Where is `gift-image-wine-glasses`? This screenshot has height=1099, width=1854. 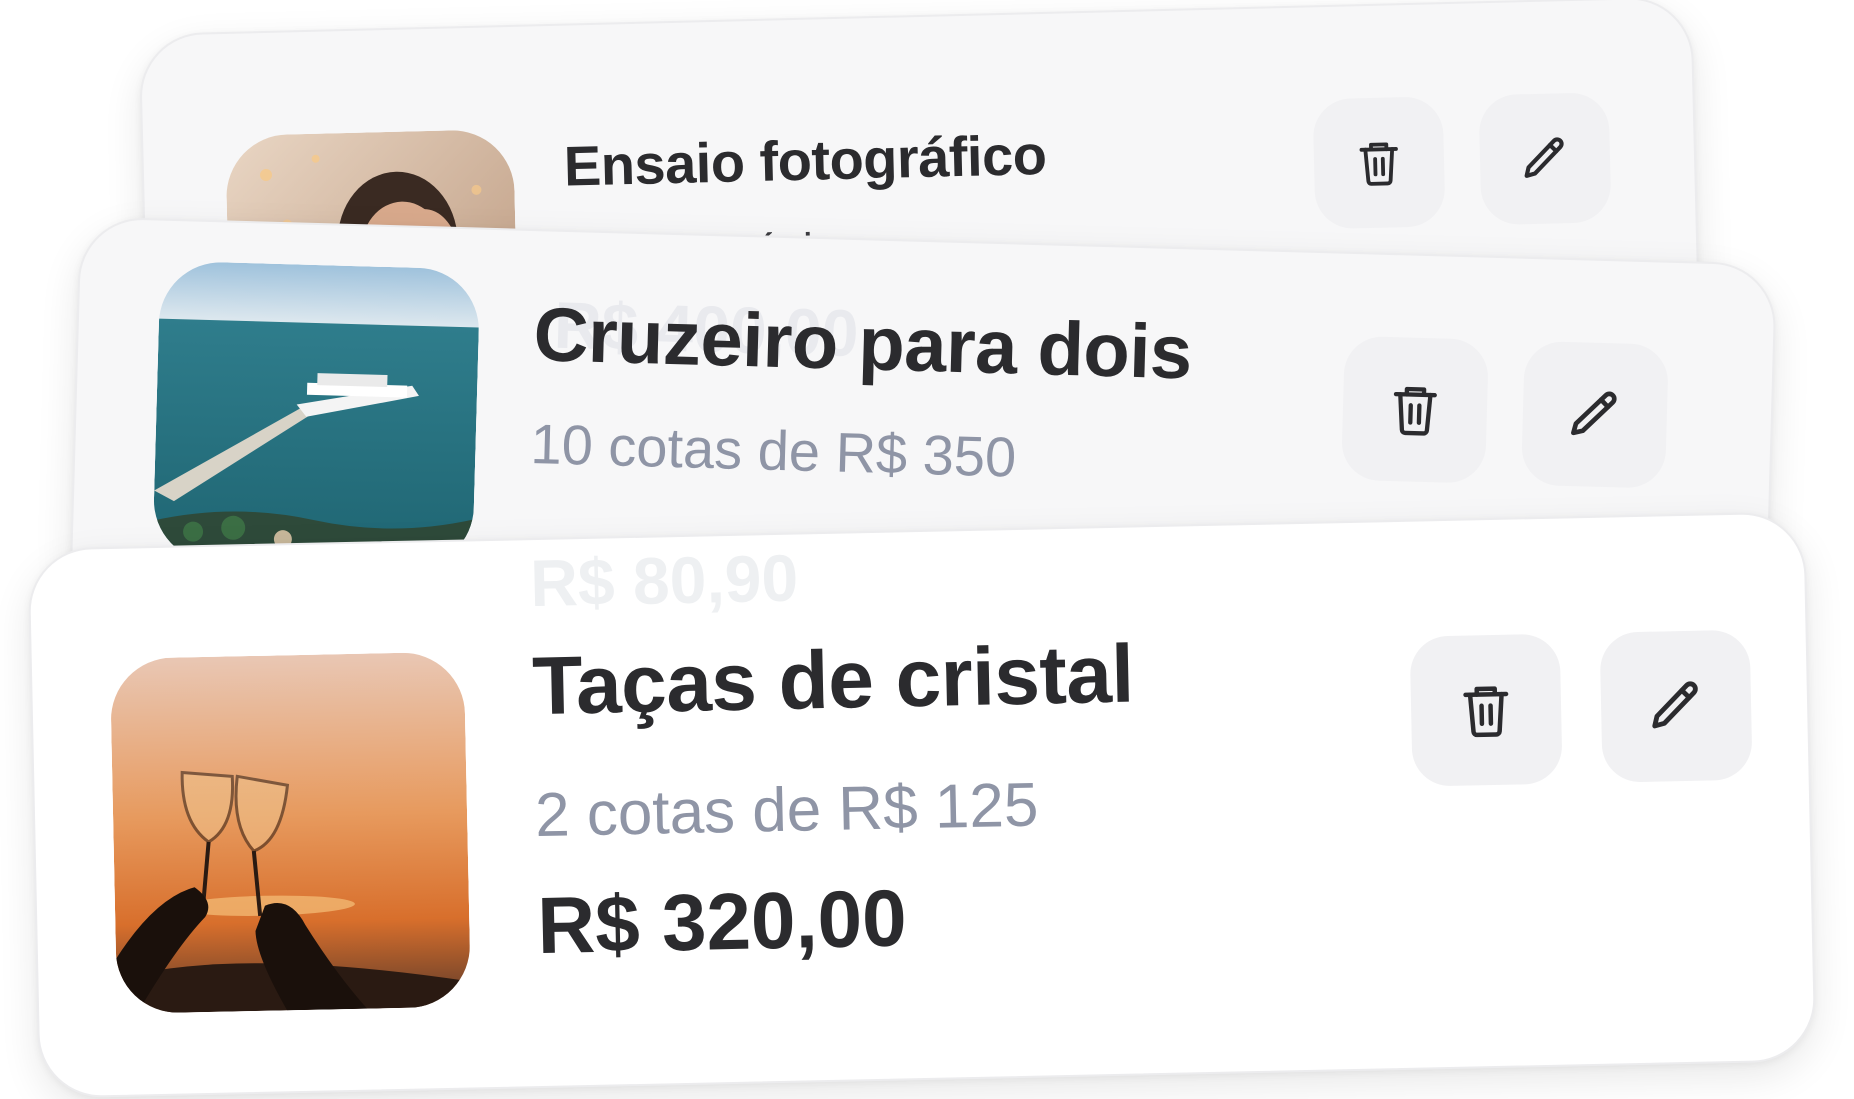 gift-image-wine-glasses is located at coordinates (290, 832).